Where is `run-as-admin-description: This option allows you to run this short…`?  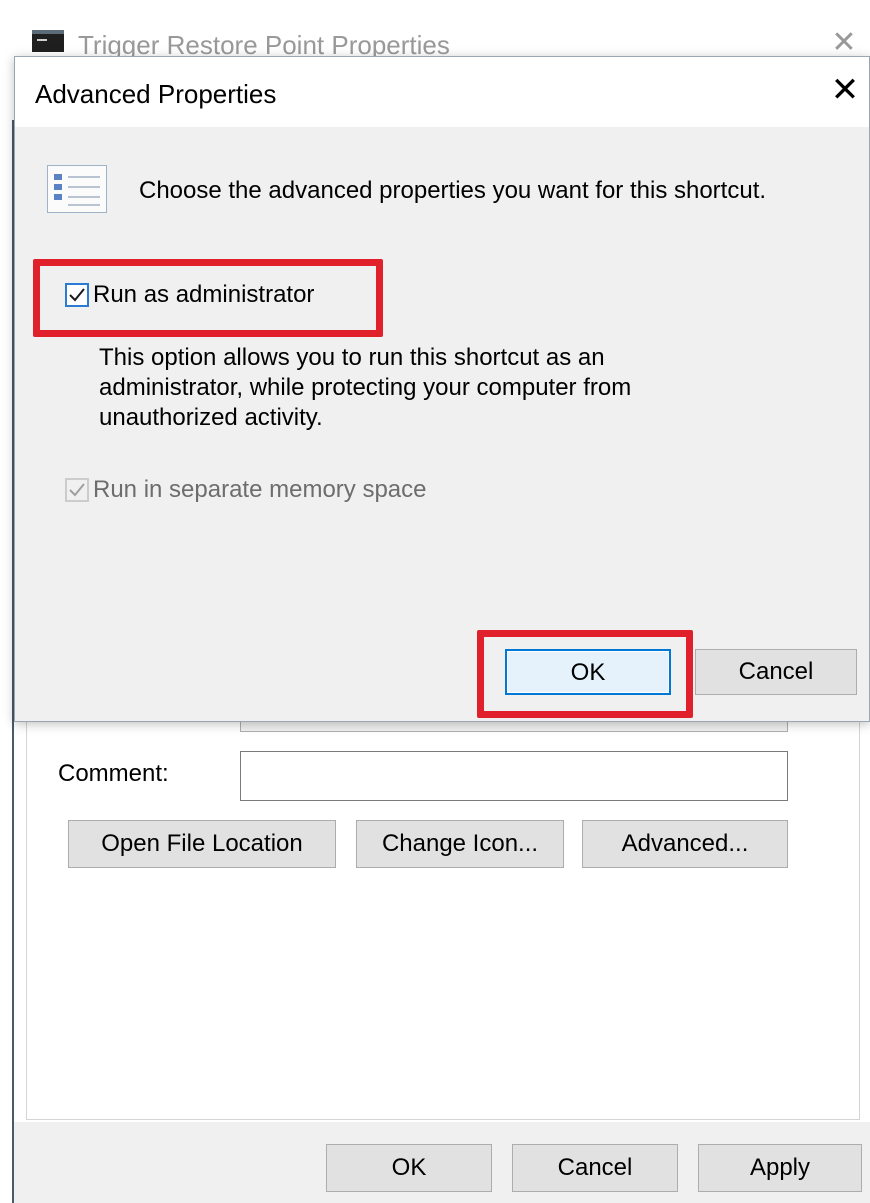 run-as-admin-description: This option allows you to run this short… is located at coordinates (365, 387).